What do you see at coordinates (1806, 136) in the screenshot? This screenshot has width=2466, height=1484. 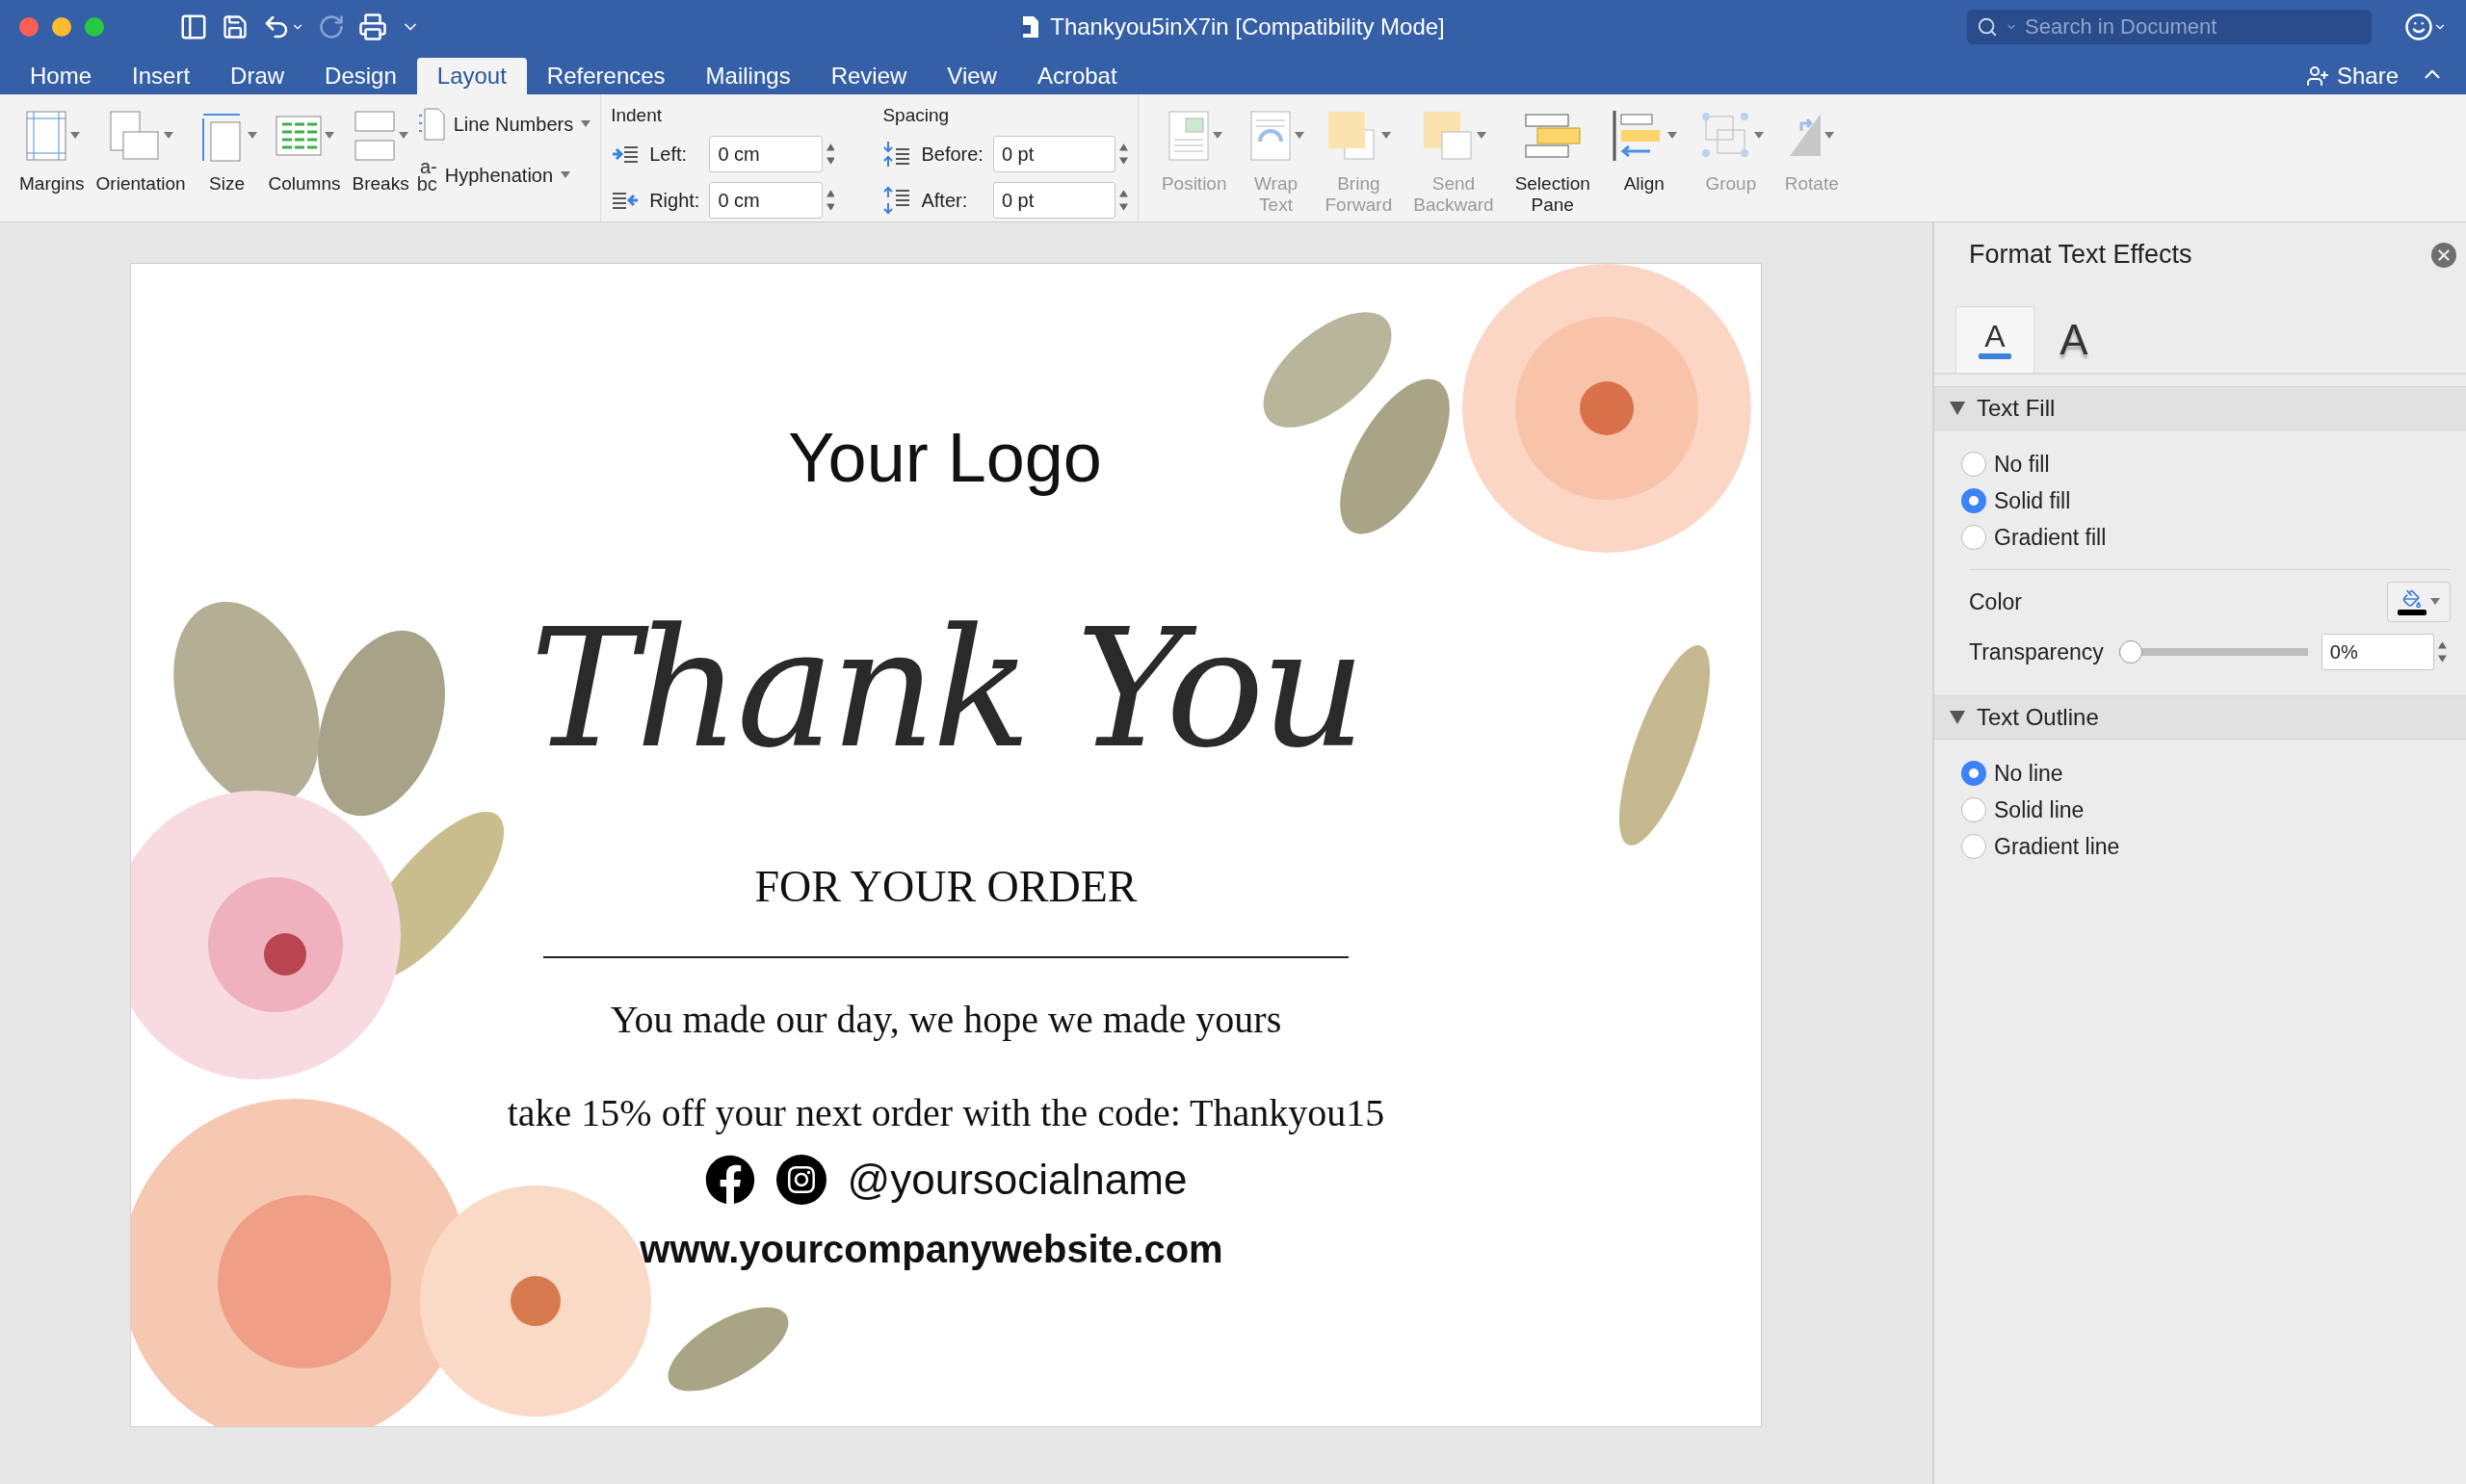 I see `rotate-icon` at bounding box center [1806, 136].